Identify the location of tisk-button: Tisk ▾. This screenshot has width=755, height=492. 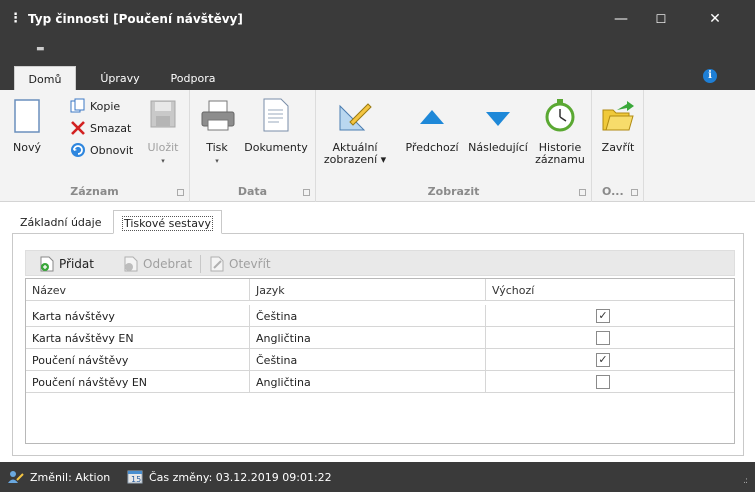
(218, 132).